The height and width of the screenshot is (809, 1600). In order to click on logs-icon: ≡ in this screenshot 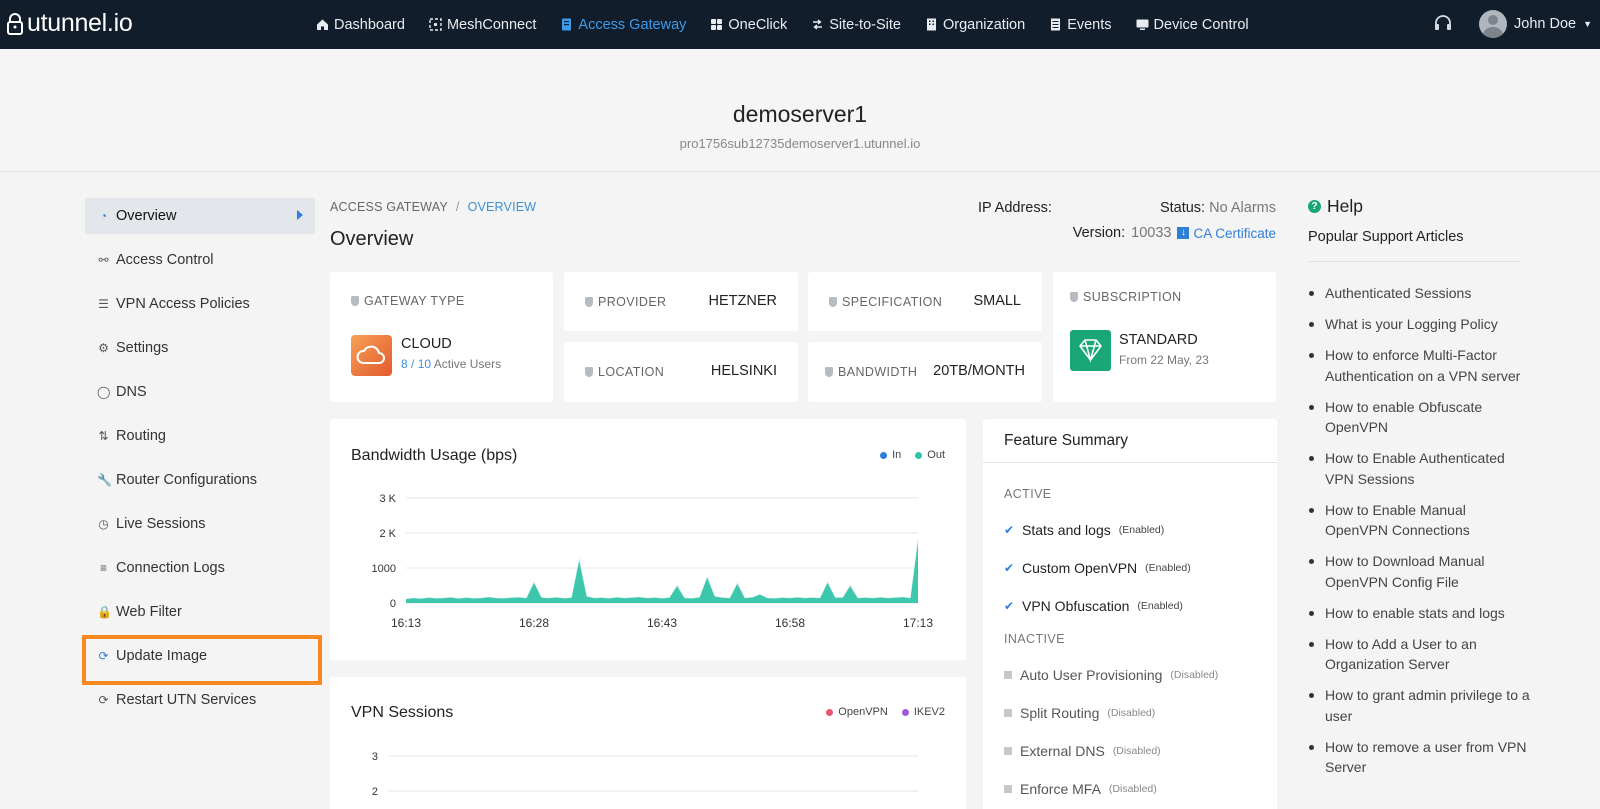, I will do `click(103, 568)`.